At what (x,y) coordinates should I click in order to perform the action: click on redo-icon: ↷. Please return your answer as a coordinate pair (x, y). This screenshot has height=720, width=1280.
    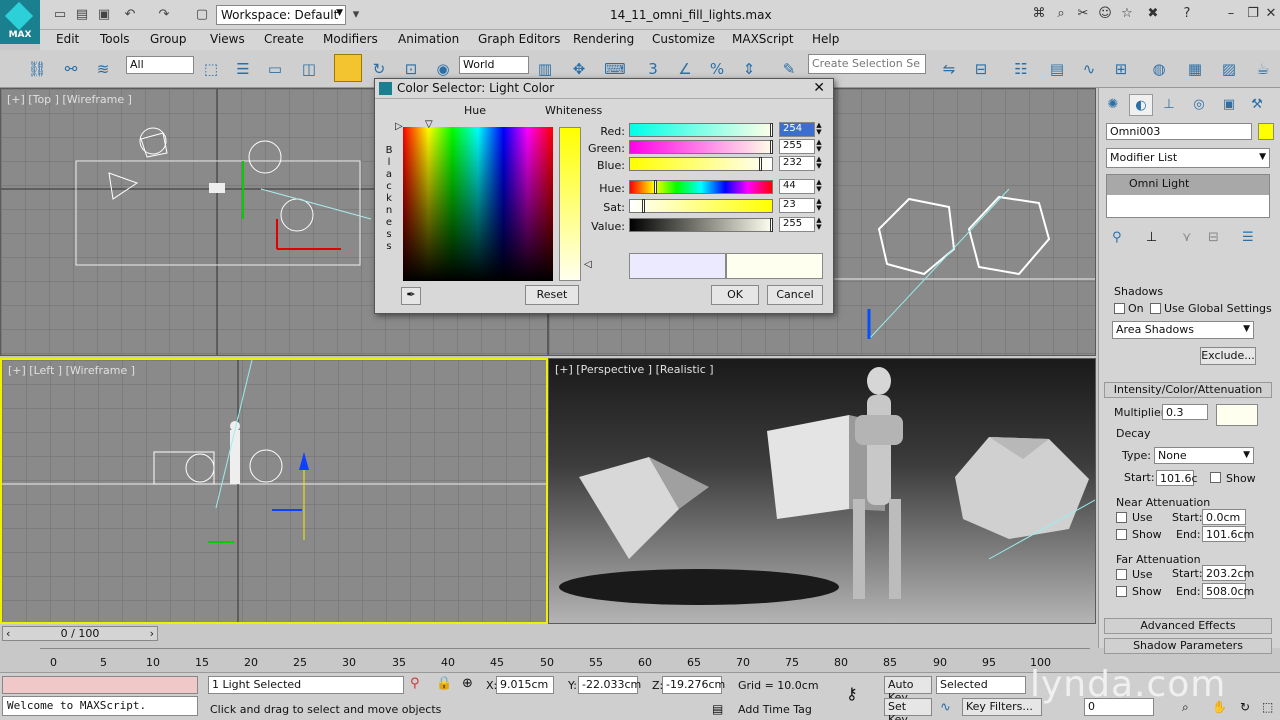
    Looking at the image, I should click on (164, 15).